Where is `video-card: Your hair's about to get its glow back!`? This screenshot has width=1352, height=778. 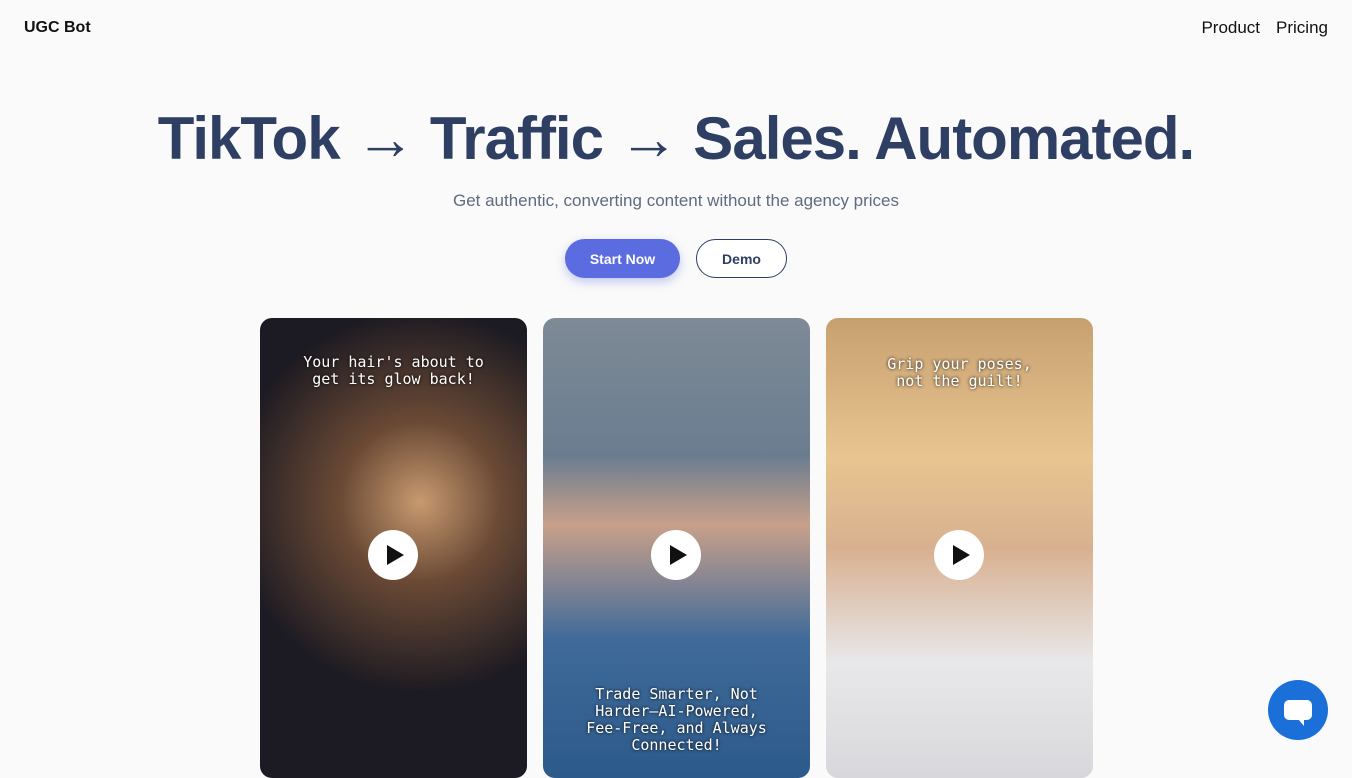 video-card: Your hair's about to get its glow back! is located at coordinates (393, 548).